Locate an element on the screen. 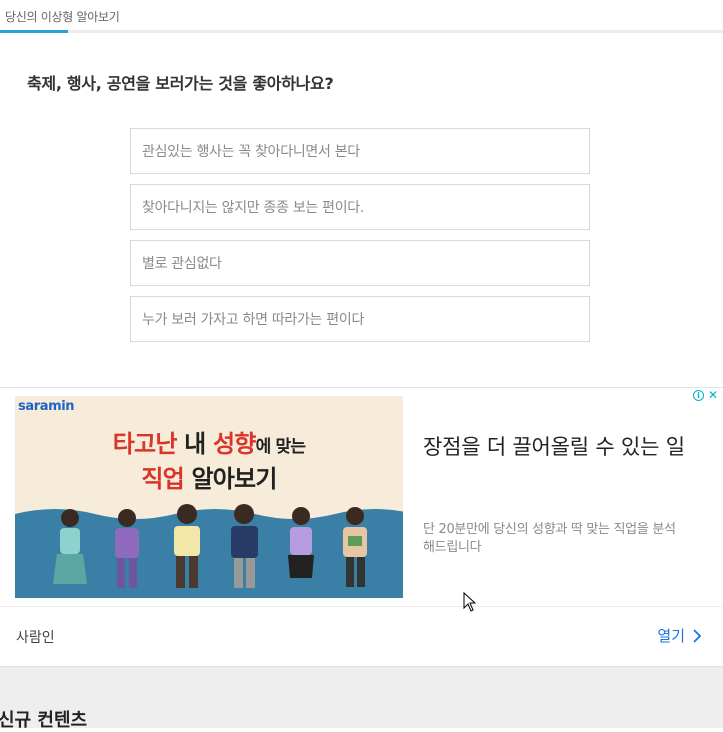  ad-image-title: 타고난 내 성향에 맞는 is located at coordinates (209, 444).